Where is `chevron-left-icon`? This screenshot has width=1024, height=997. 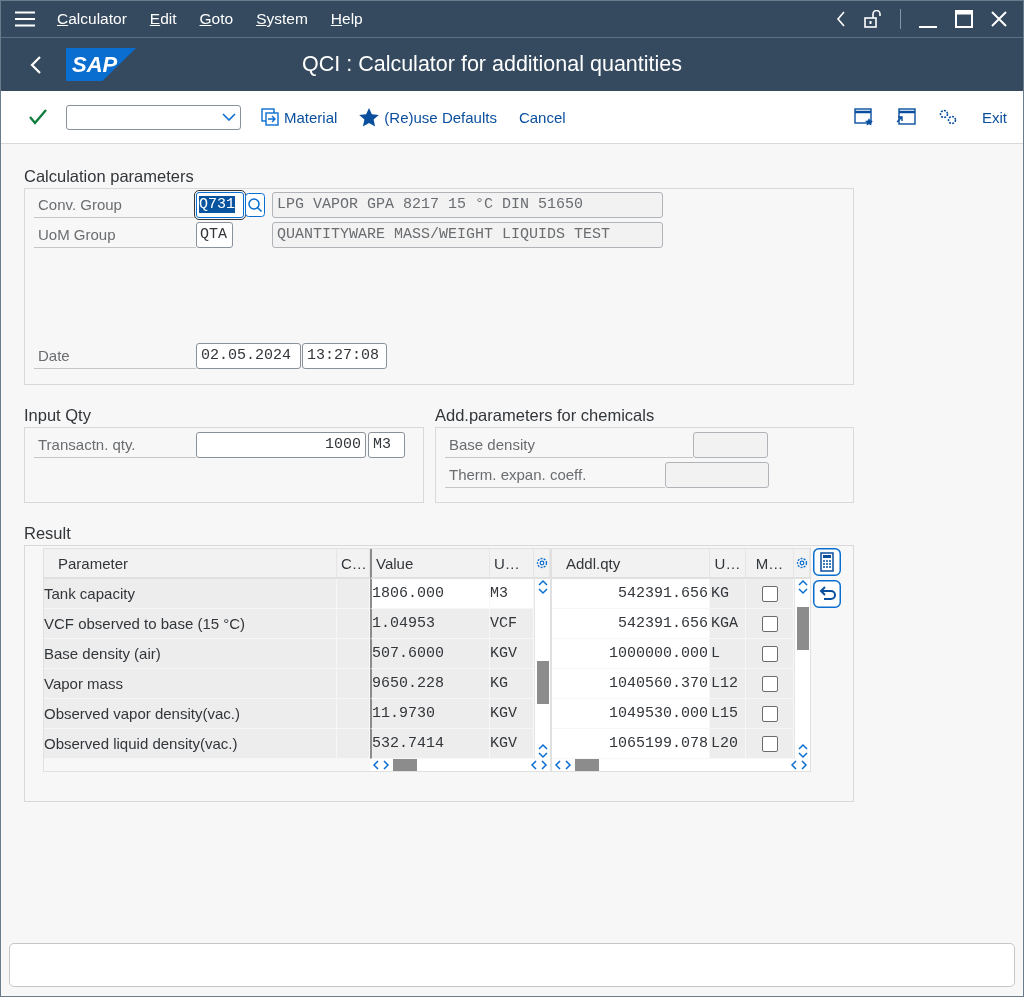
chevron-left-icon is located at coordinates (841, 19).